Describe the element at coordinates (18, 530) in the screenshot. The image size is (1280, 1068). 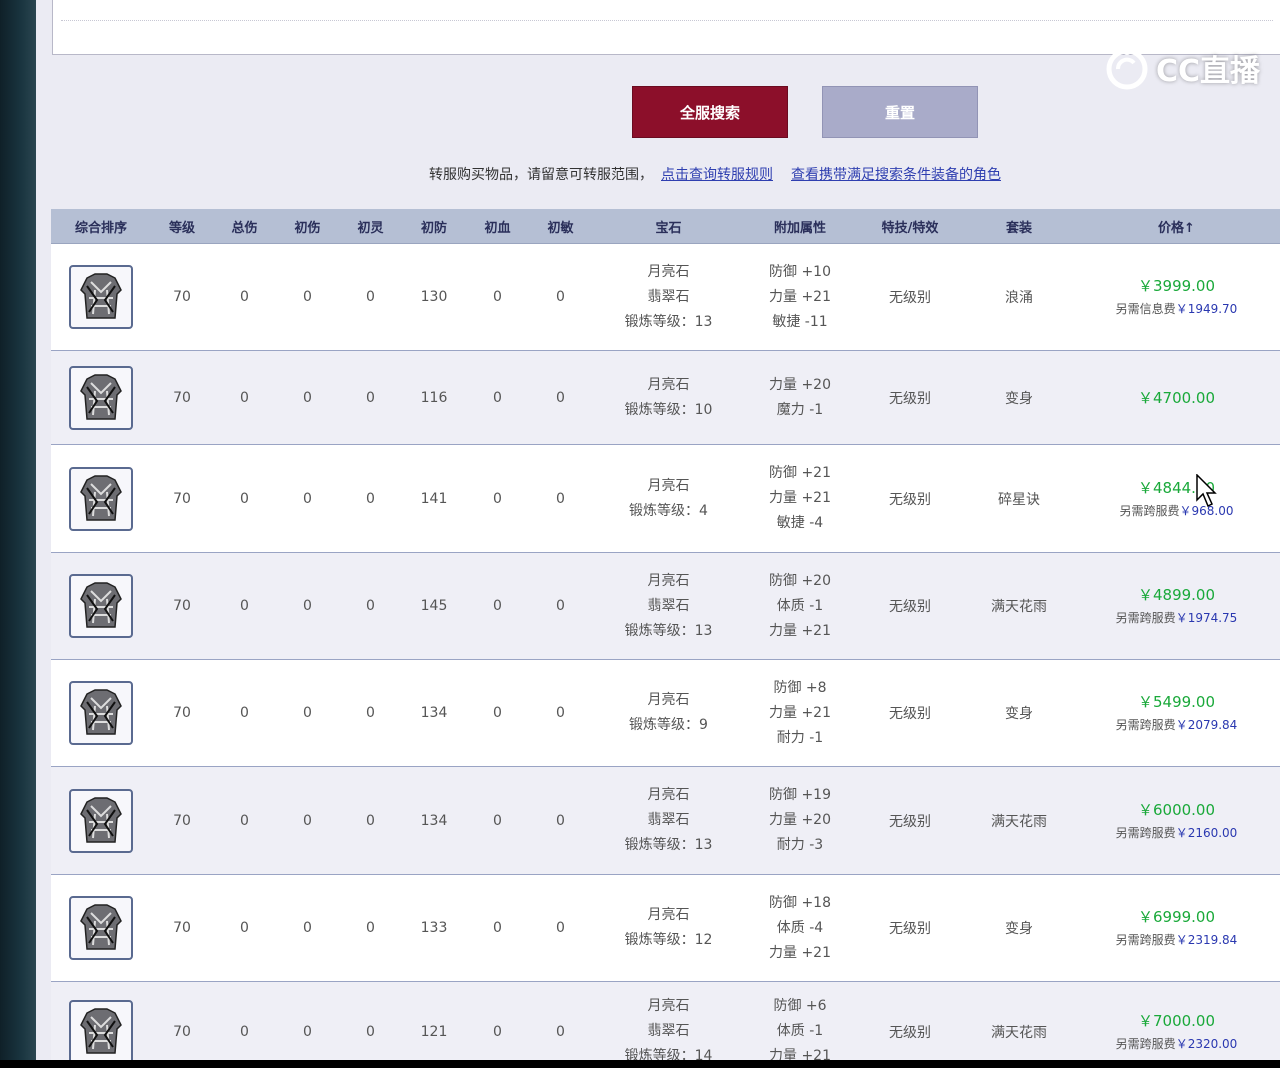
I see `window-edge` at that location.